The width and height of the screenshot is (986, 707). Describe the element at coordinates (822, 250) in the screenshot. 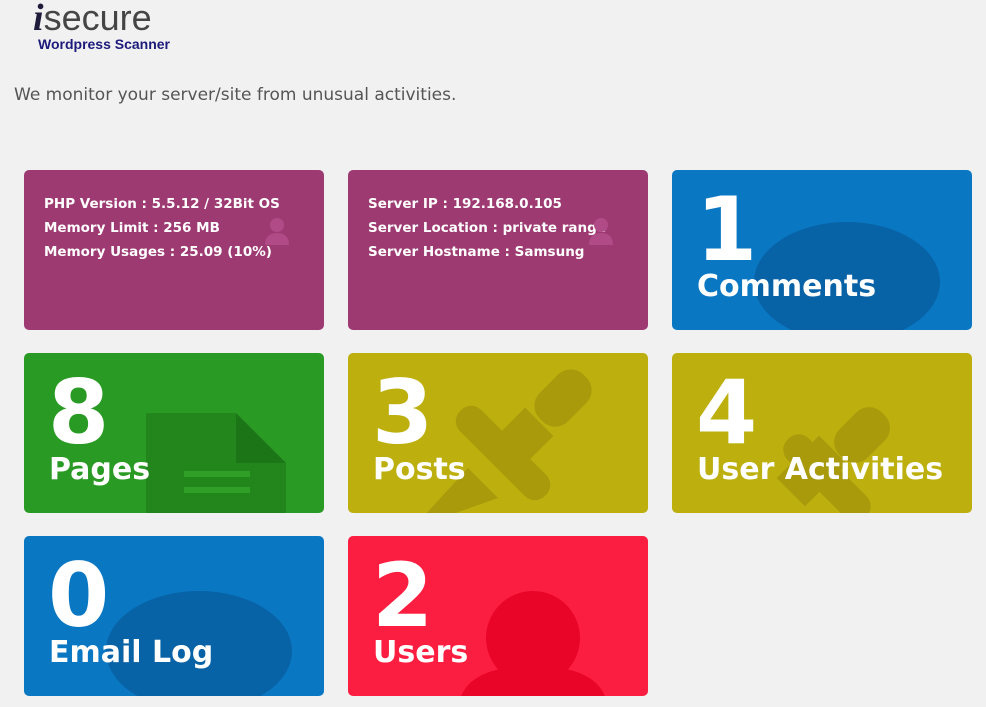

I see `comments-tile: 1 Comments` at that location.